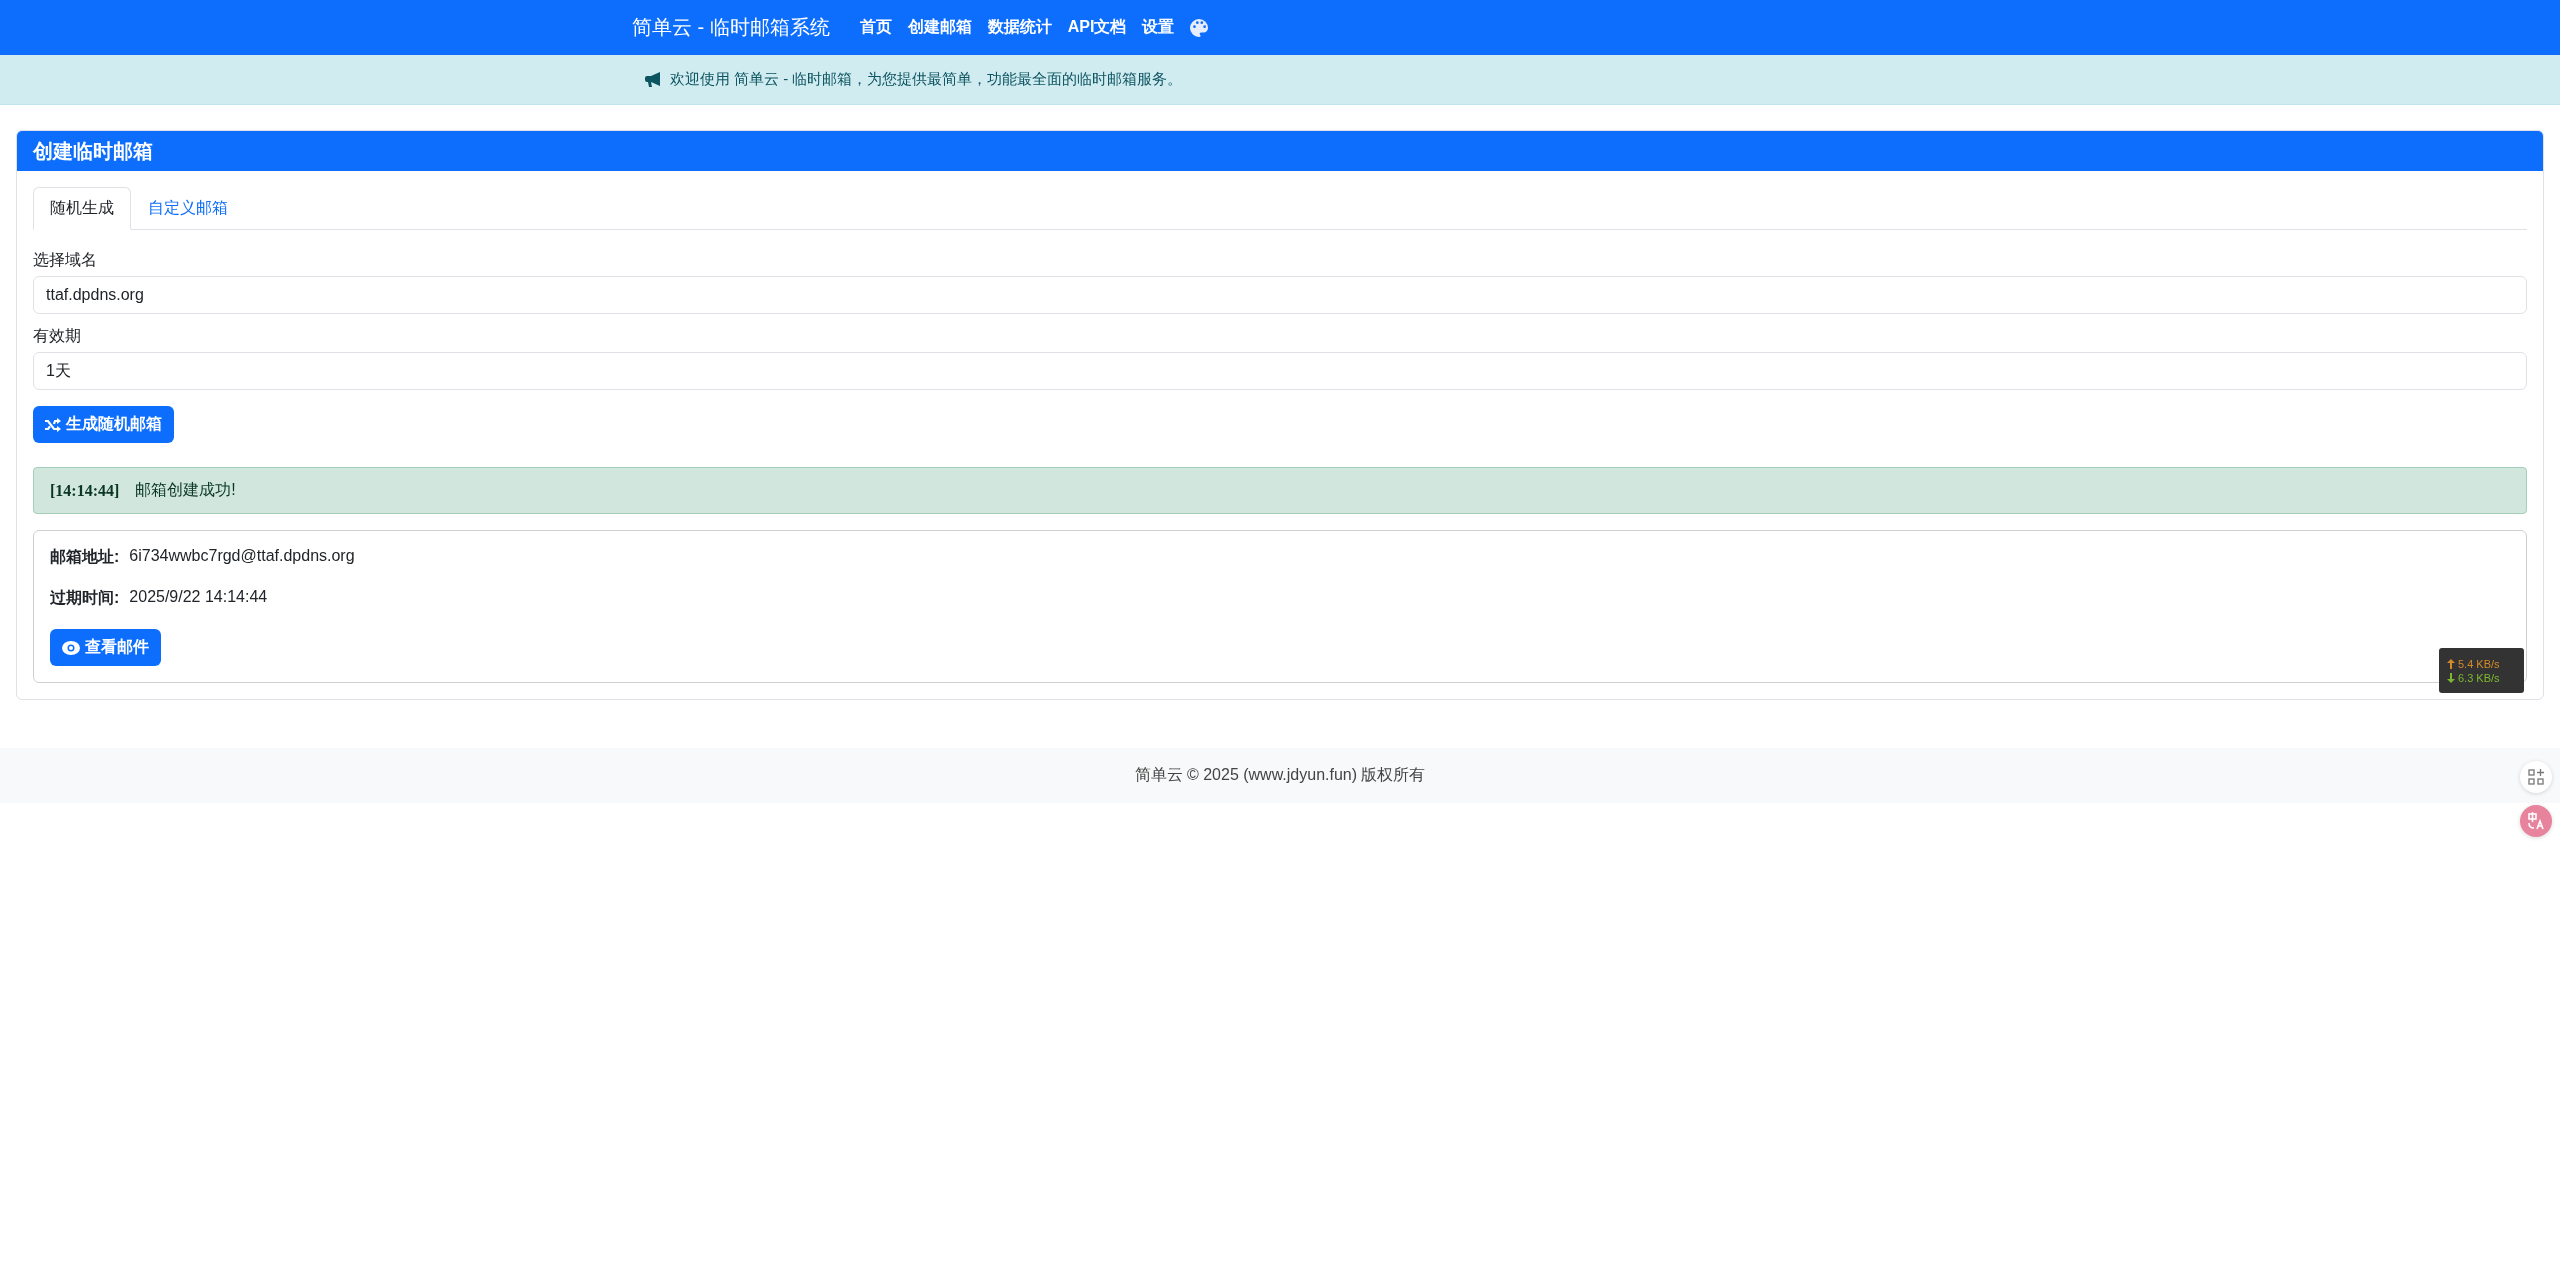  What do you see at coordinates (926, 79) in the screenshot?
I see `announcement-text: 欢迎使用 简单云 - 临时邮箱，为您提供最简单，功能最全面的临时邮箱服务。` at bounding box center [926, 79].